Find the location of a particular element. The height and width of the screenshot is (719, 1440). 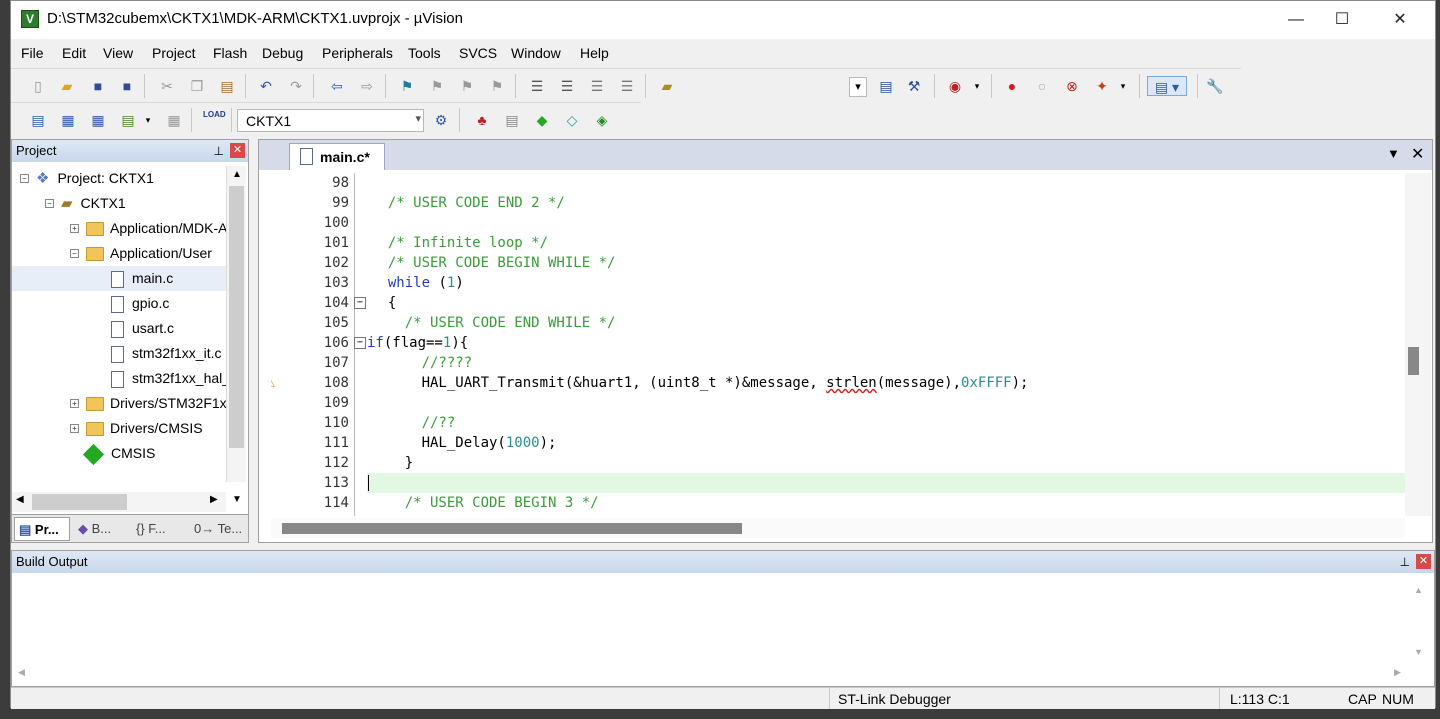

bookmark-next-icon: ⚑ is located at coordinates (467, 86).